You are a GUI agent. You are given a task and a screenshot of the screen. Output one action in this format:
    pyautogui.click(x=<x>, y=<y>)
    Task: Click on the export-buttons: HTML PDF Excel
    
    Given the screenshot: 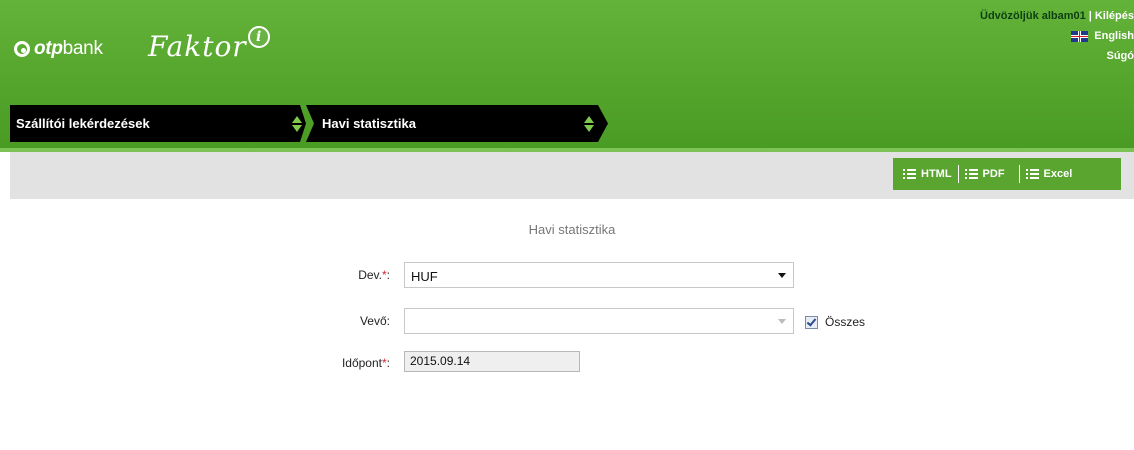 What is the action you would take?
    pyautogui.click(x=1007, y=174)
    